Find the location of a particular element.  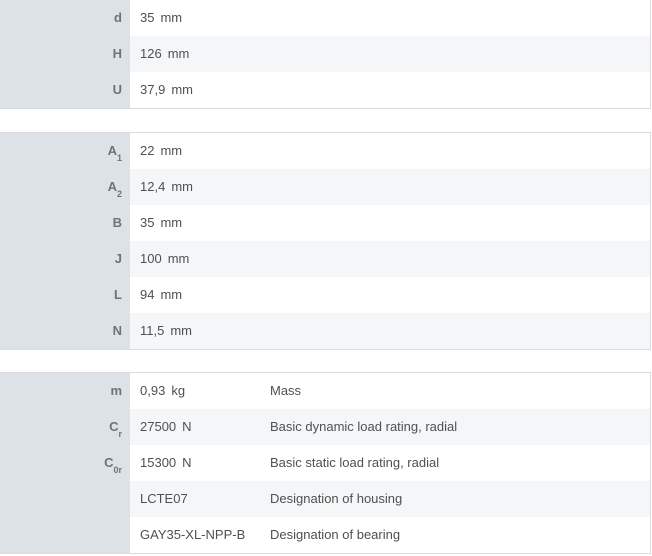

symbol-cell: A2 is located at coordinates (65, 187).